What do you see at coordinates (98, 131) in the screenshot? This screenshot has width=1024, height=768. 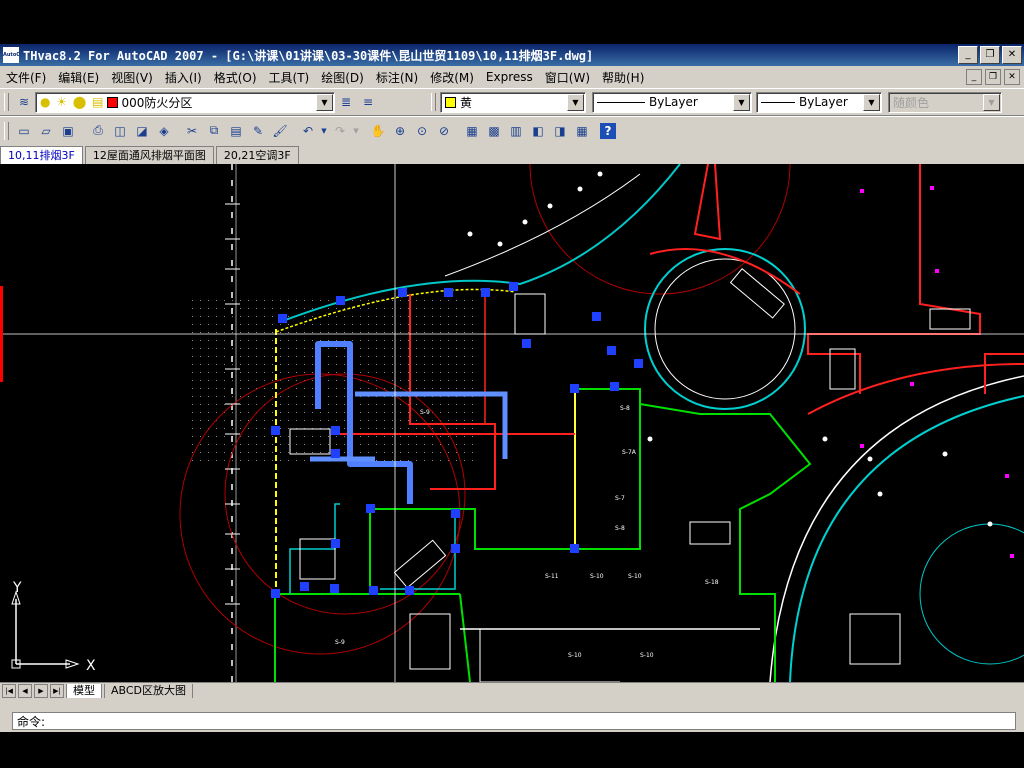 I see `plot-icon: ⎙` at bounding box center [98, 131].